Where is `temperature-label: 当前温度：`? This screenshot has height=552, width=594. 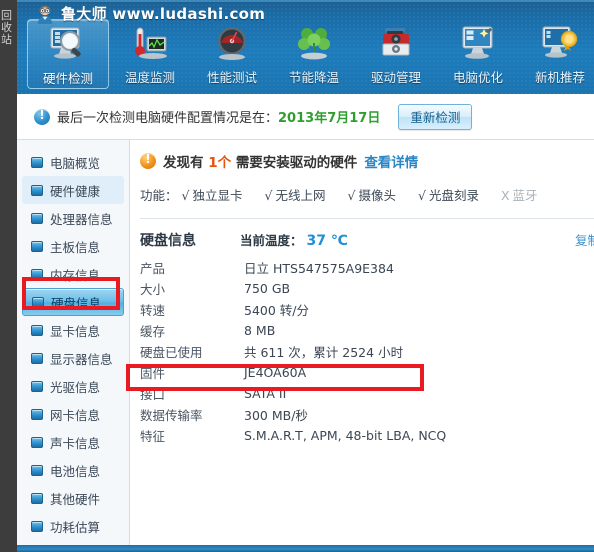
temperature-label: 当前温度： is located at coordinates (271, 240).